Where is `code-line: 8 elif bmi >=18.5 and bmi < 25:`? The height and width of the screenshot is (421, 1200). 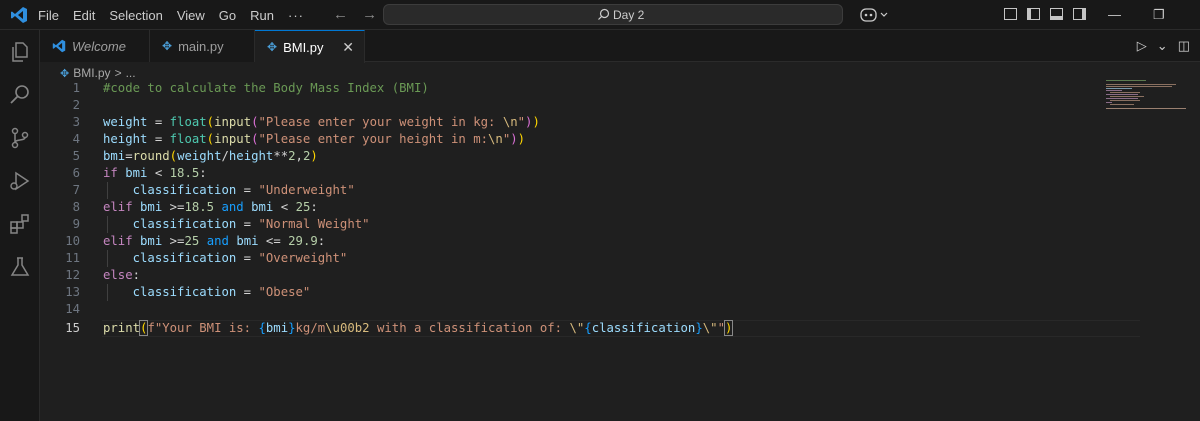 code-line: 8 elif bmi >=18.5 and bmi < 25: is located at coordinates (195, 207).